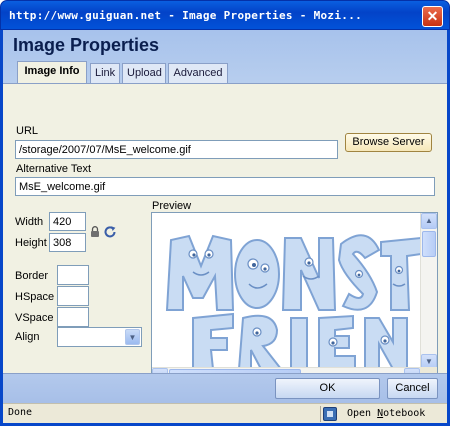 Image resolution: width=450 pixels, height=426 pixels. Describe the element at coordinates (34, 318) in the screenshot. I see `vspace-label: VSpace` at that location.